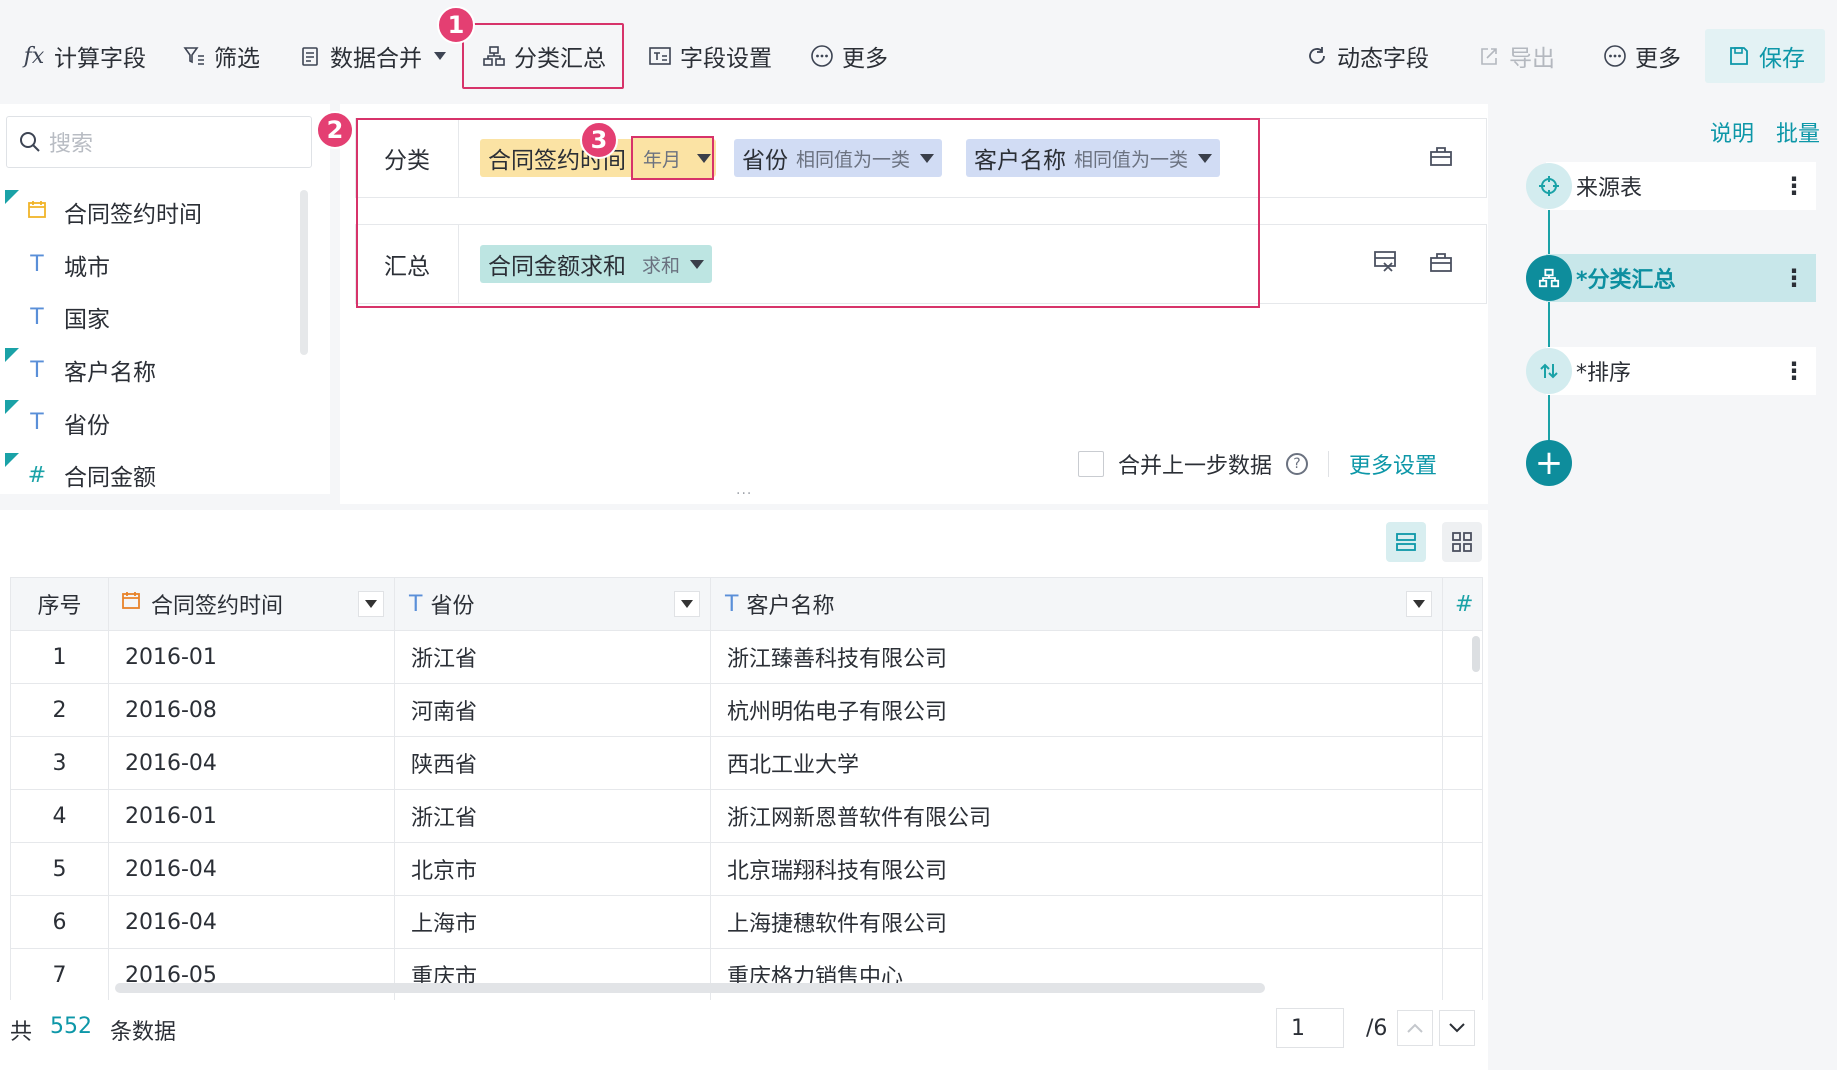 The width and height of the screenshot is (1837, 1070). Describe the element at coordinates (1549, 371) in the screenshot. I see `sort-icon` at that location.